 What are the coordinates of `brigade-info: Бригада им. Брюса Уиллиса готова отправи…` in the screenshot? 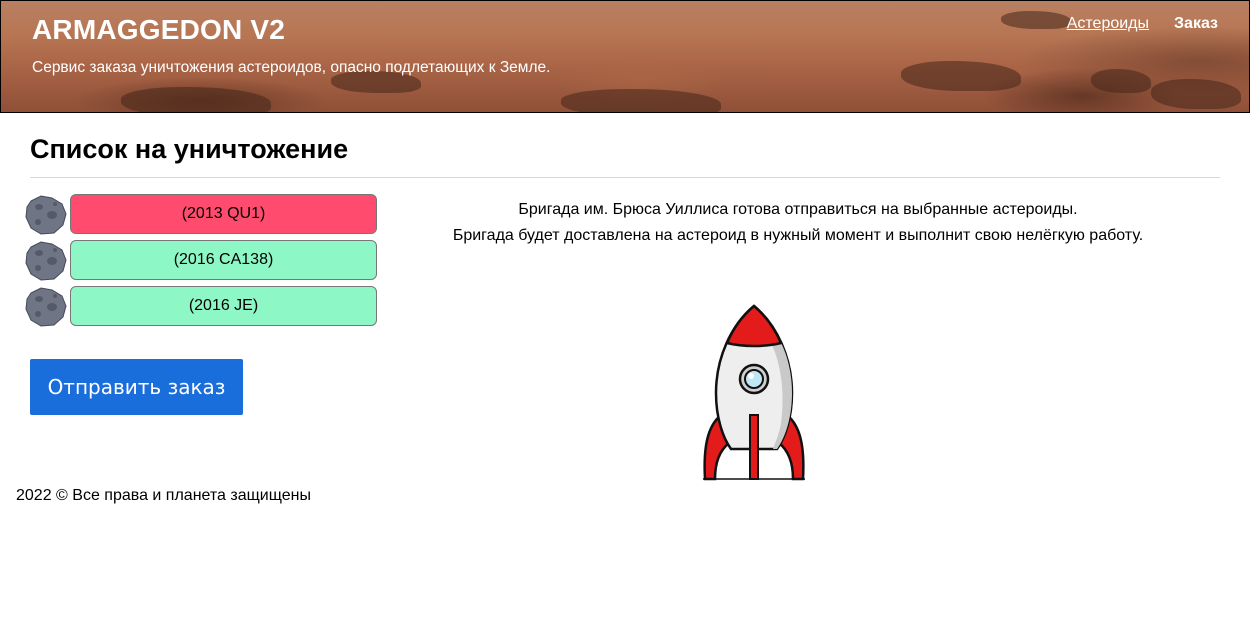 It's located at (798, 223).